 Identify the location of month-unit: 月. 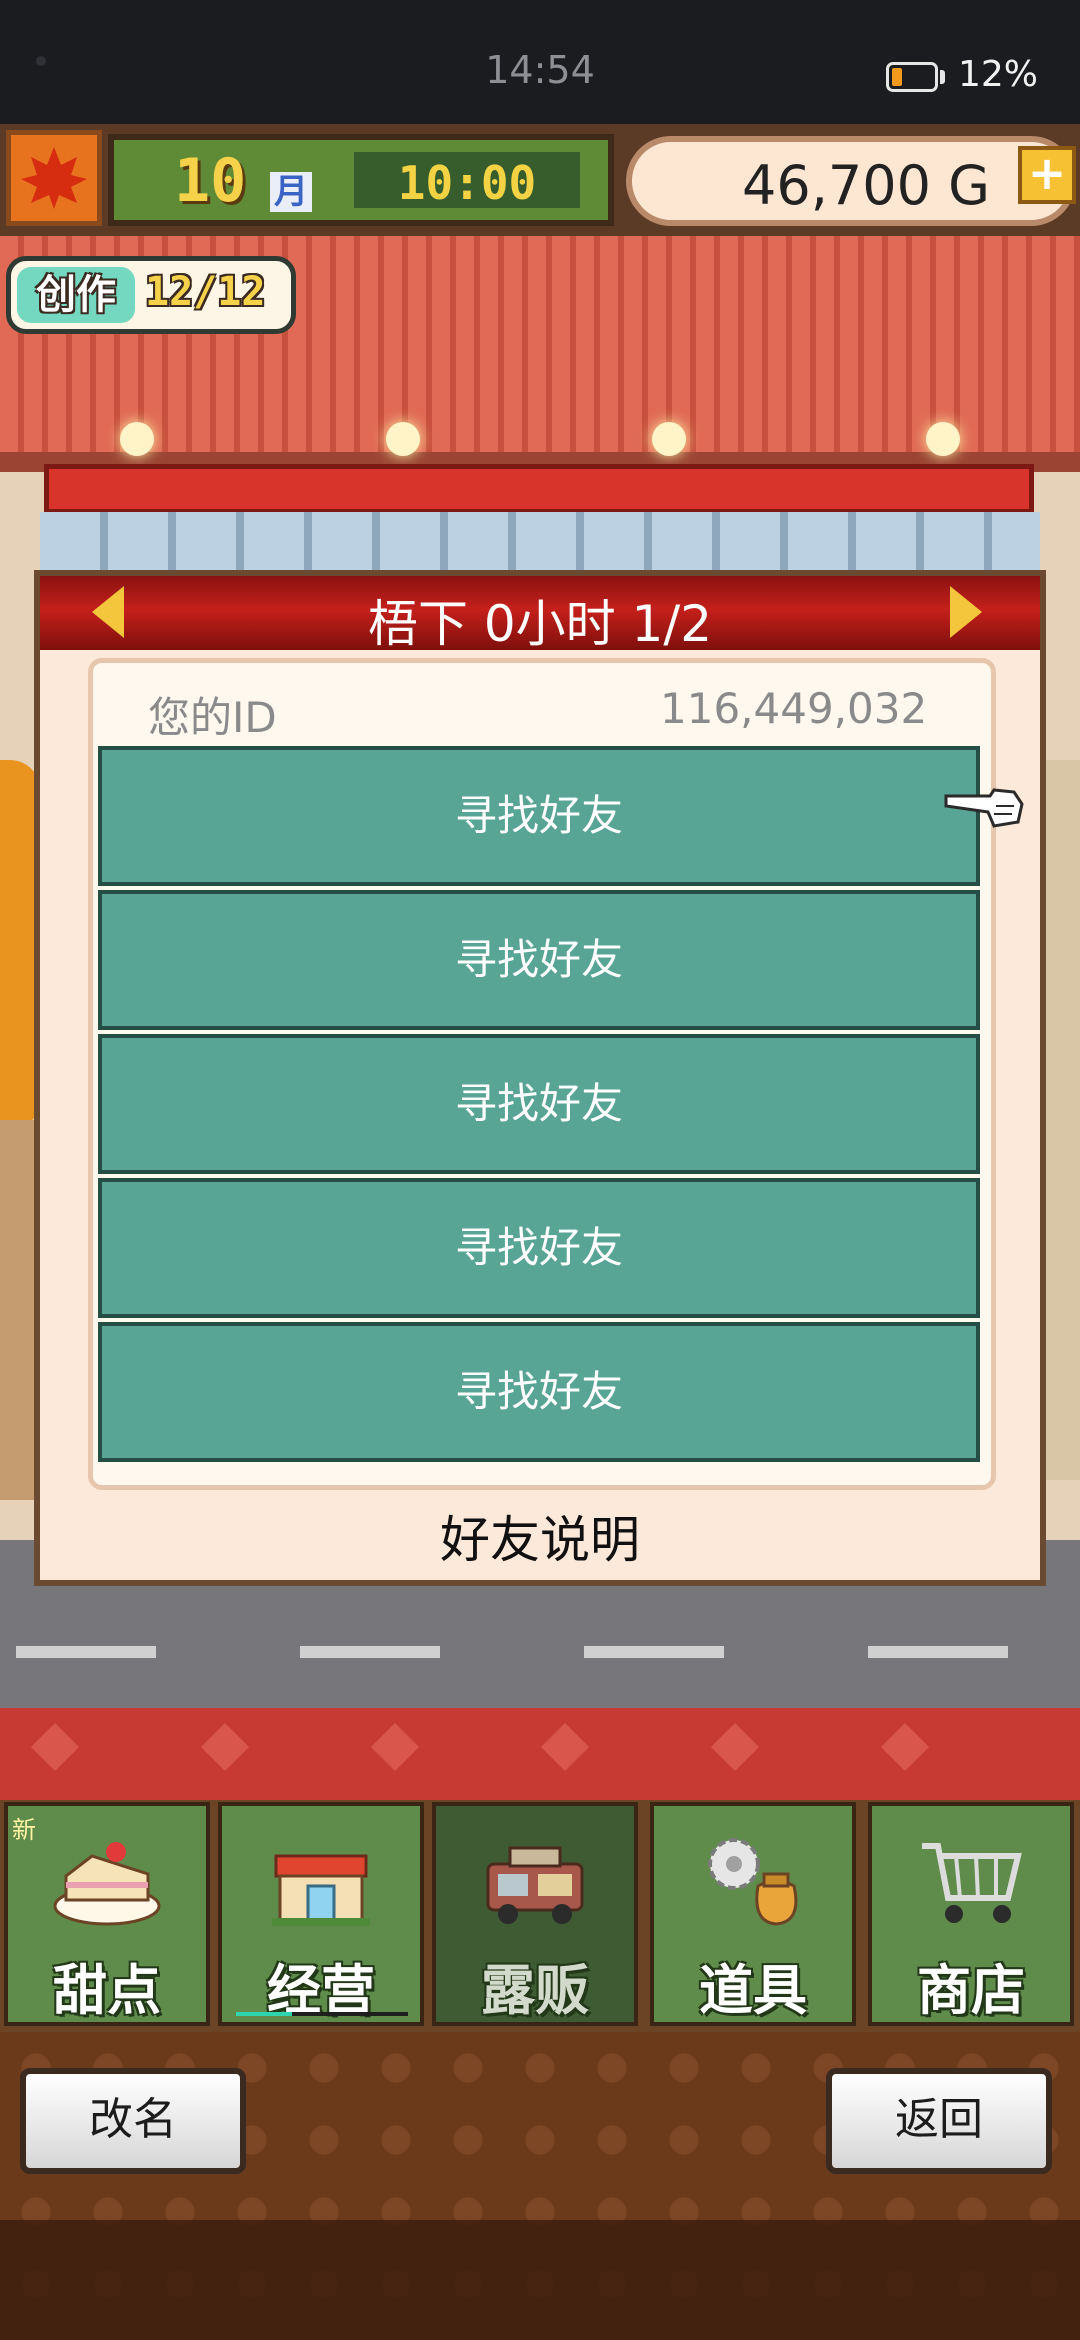
(291, 192).